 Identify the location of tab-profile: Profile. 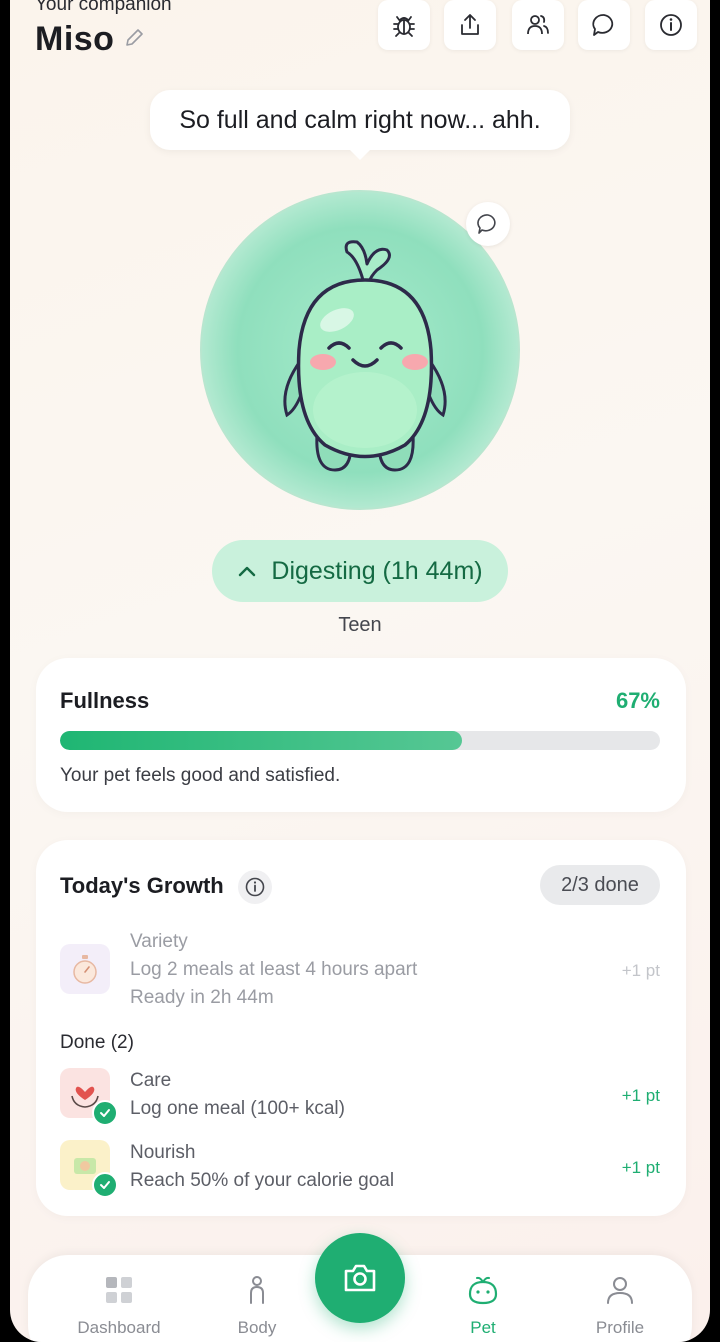
(620, 1306).